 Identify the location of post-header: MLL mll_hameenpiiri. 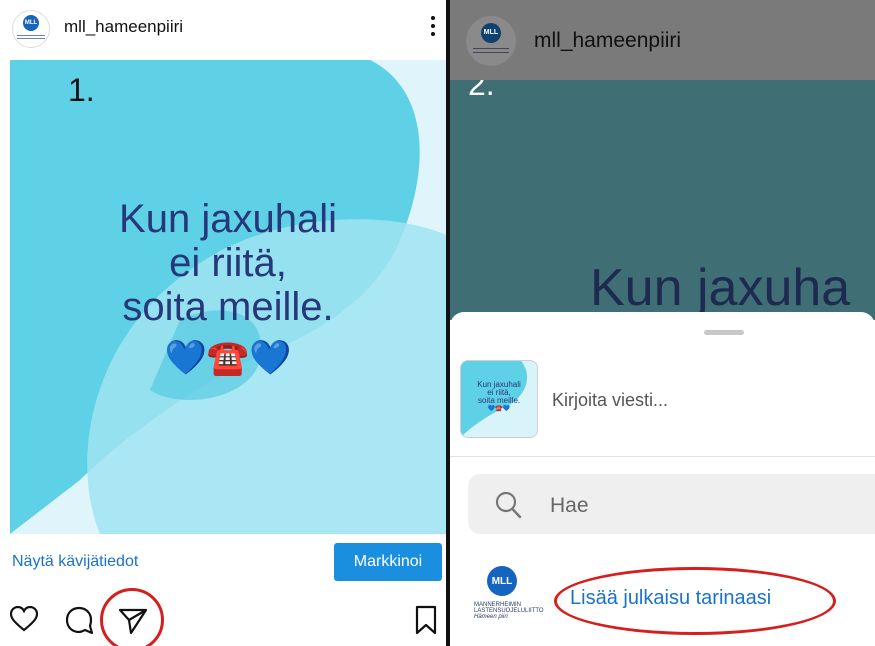
(223, 30).